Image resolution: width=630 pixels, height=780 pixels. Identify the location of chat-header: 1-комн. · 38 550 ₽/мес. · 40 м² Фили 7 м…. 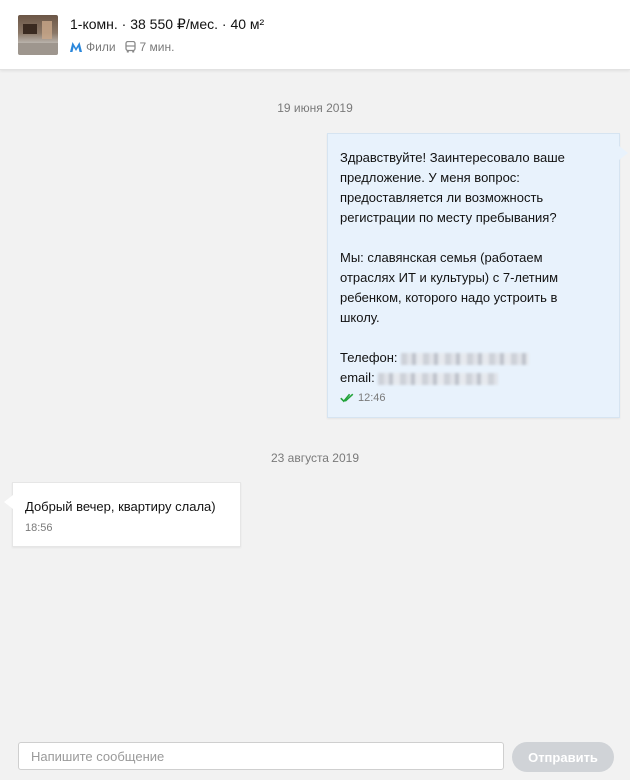
(315, 35).